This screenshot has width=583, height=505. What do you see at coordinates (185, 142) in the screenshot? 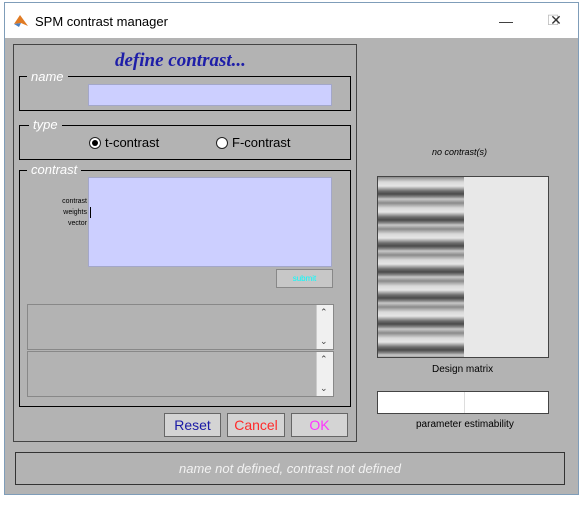
I see `type-group` at bounding box center [185, 142].